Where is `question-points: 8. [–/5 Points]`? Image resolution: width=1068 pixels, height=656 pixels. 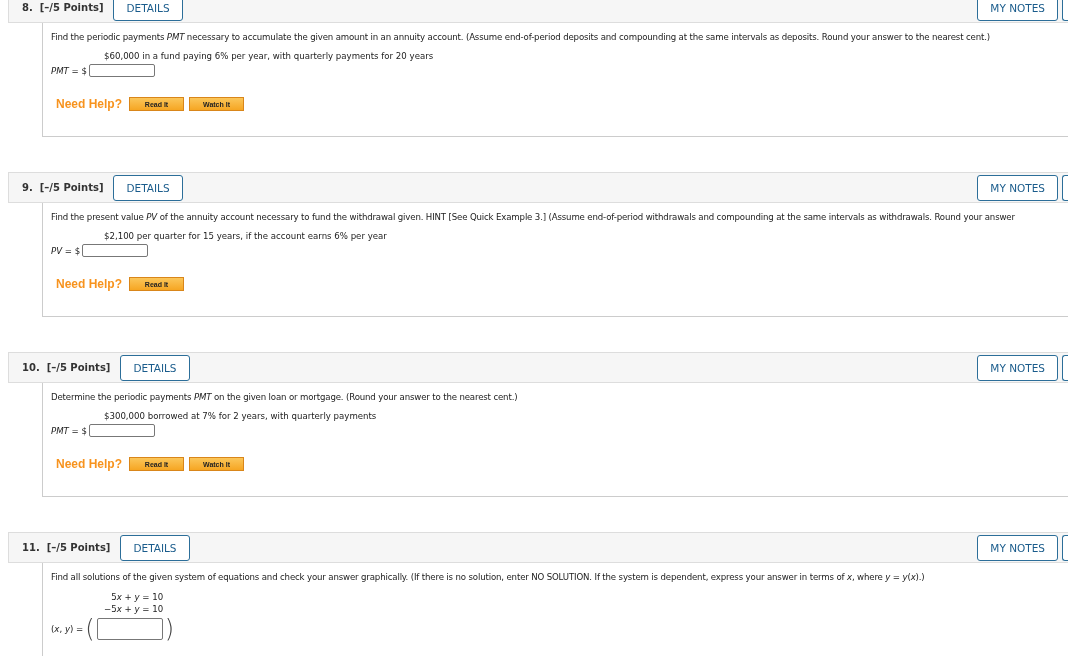
question-points: 8. [–/5 Points] is located at coordinates (63, 7).